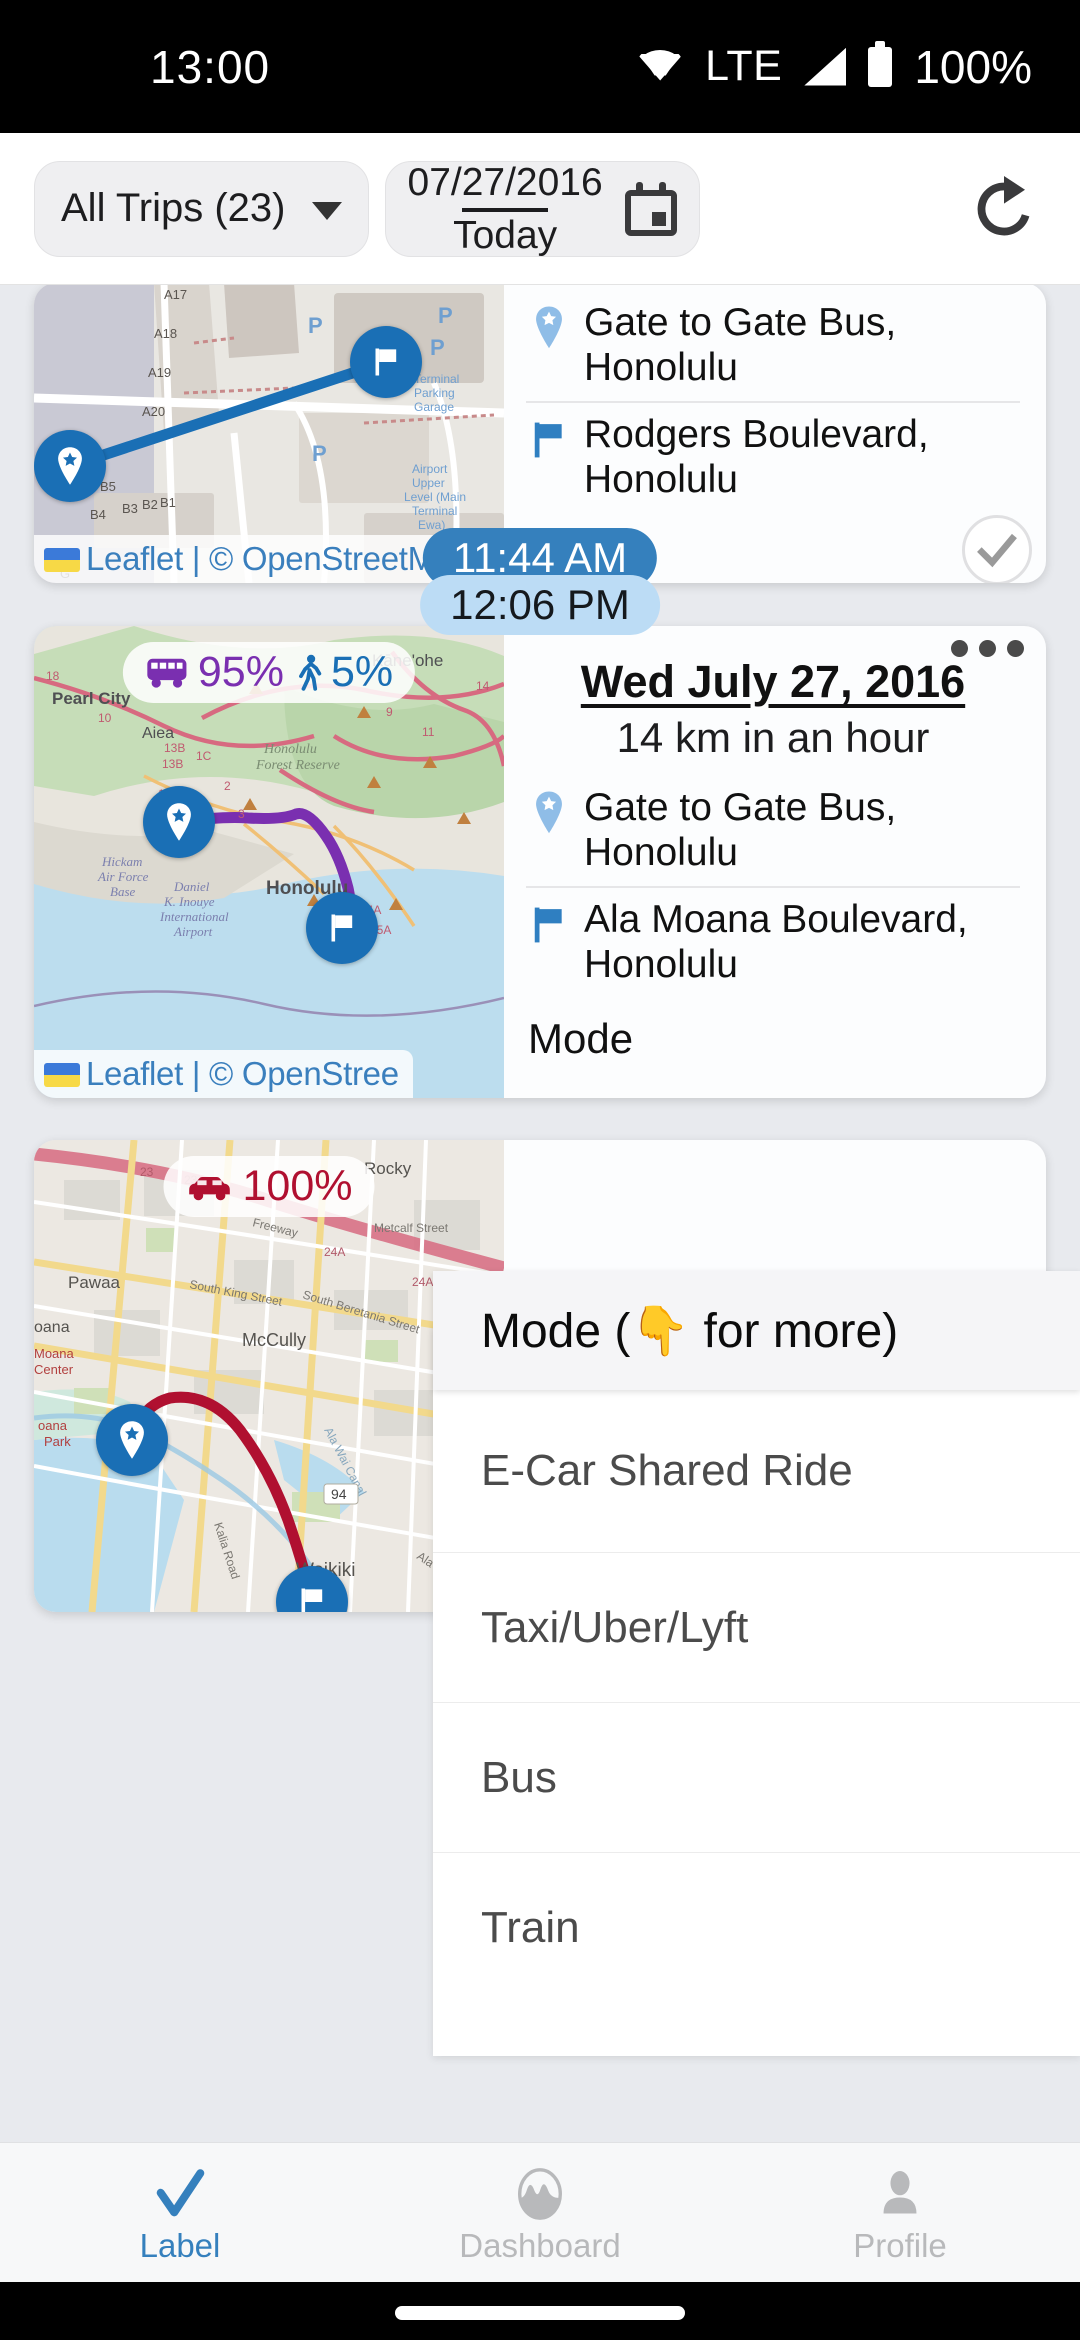 This screenshot has height=2340, width=1080. Describe the element at coordinates (756, 1330) in the screenshot. I see `mode-modal-title: Mode (👇 for more)` at that location.